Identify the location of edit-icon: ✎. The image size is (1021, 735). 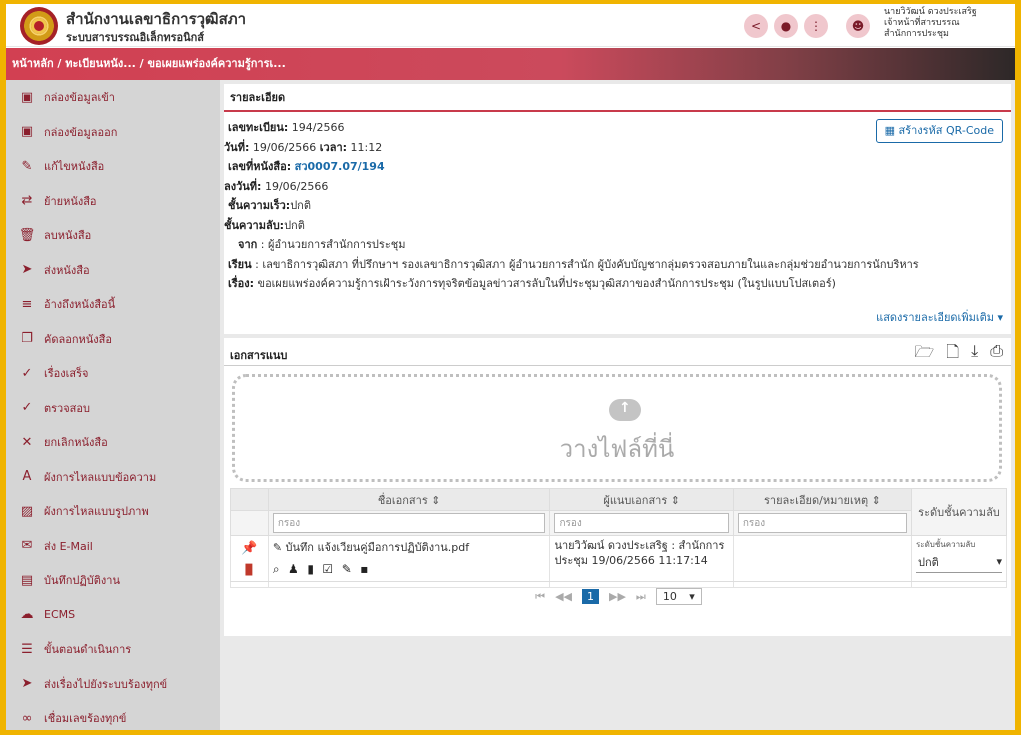
(347, 569).